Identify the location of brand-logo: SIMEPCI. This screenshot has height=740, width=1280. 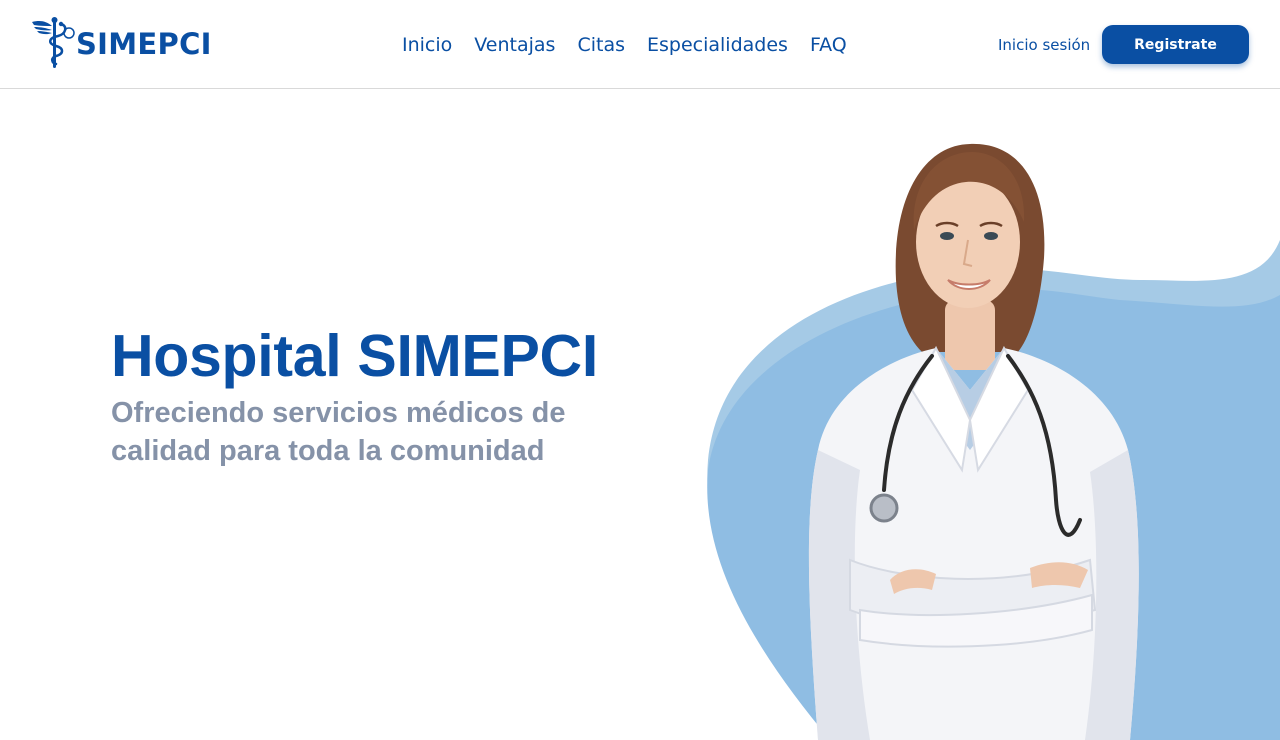
(121, 44).